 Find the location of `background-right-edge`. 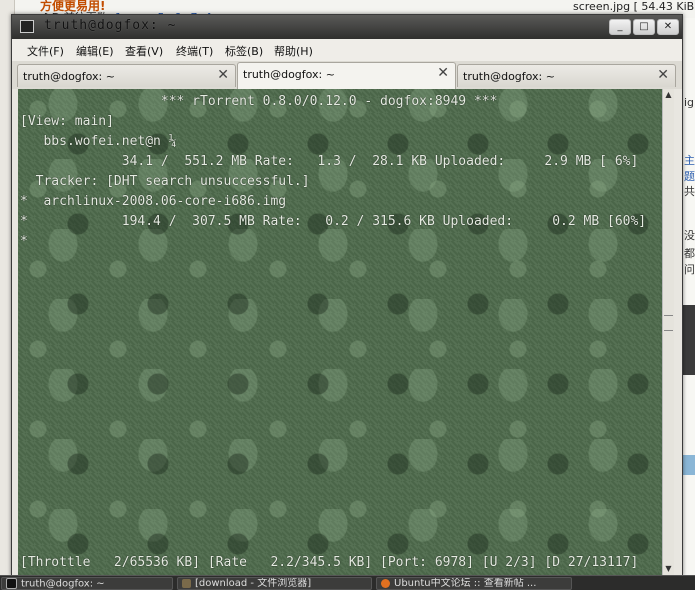

background-right-edge is located at coordinates (689, 287).